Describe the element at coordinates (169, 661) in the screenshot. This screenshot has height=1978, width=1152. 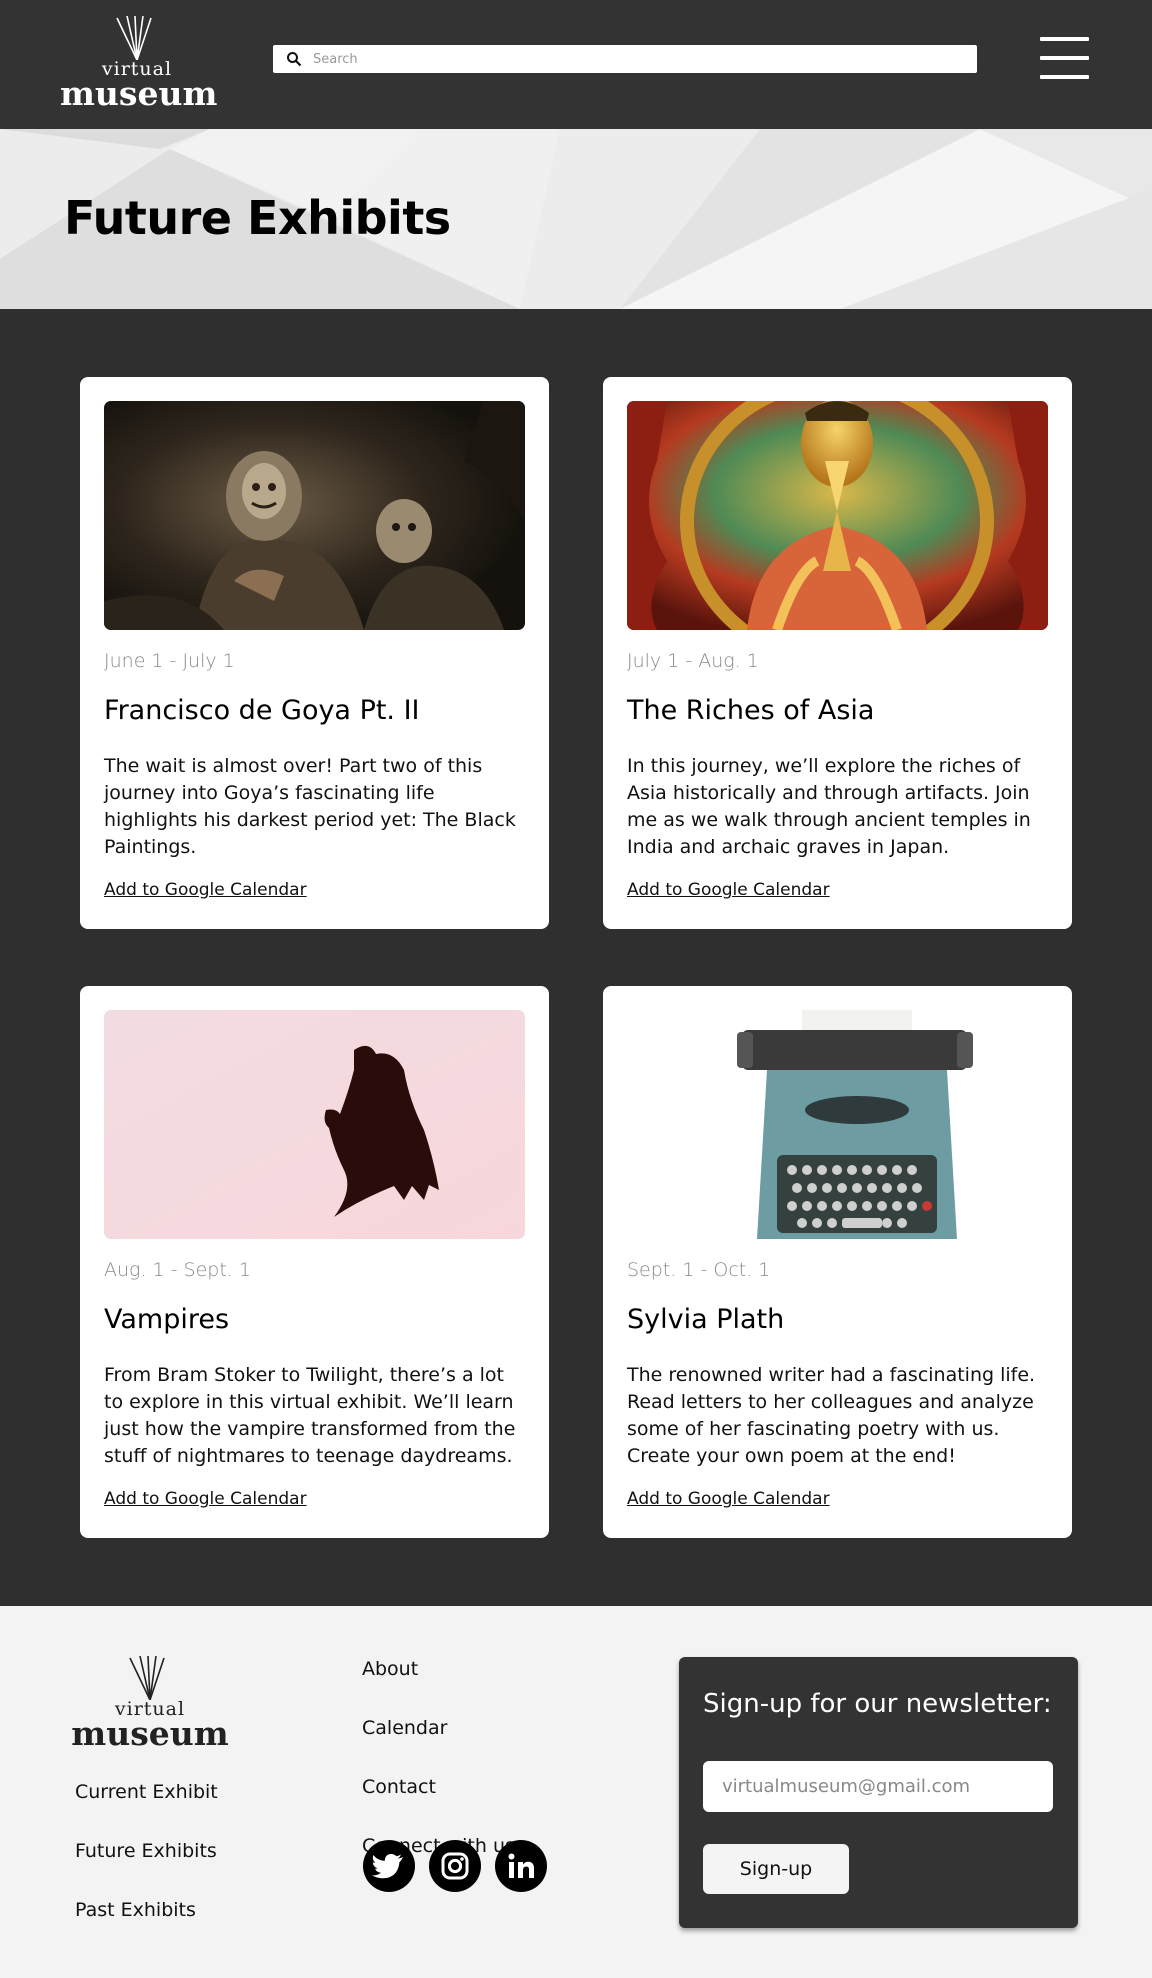
I see `exhibit-date: June 1 - July 1` at that location.